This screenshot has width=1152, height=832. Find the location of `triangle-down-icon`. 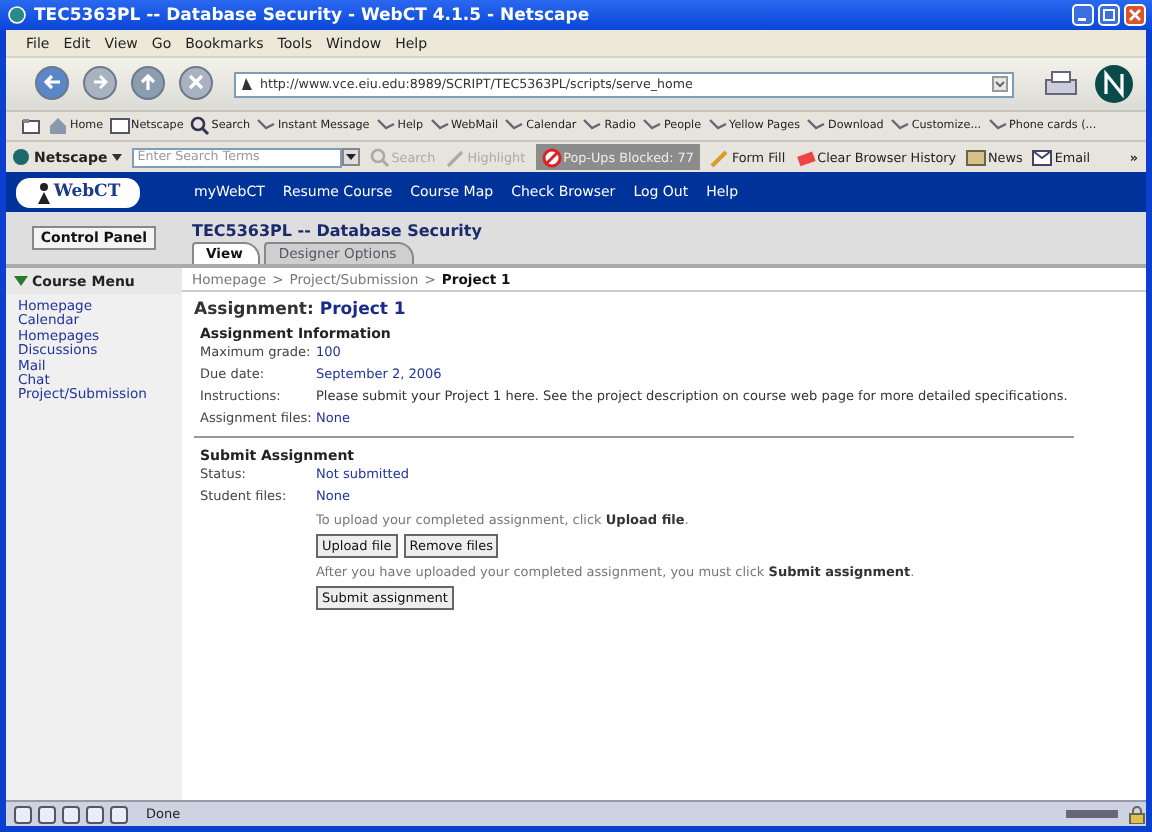

triangle-down-icon is located at coordinates (21, 281).